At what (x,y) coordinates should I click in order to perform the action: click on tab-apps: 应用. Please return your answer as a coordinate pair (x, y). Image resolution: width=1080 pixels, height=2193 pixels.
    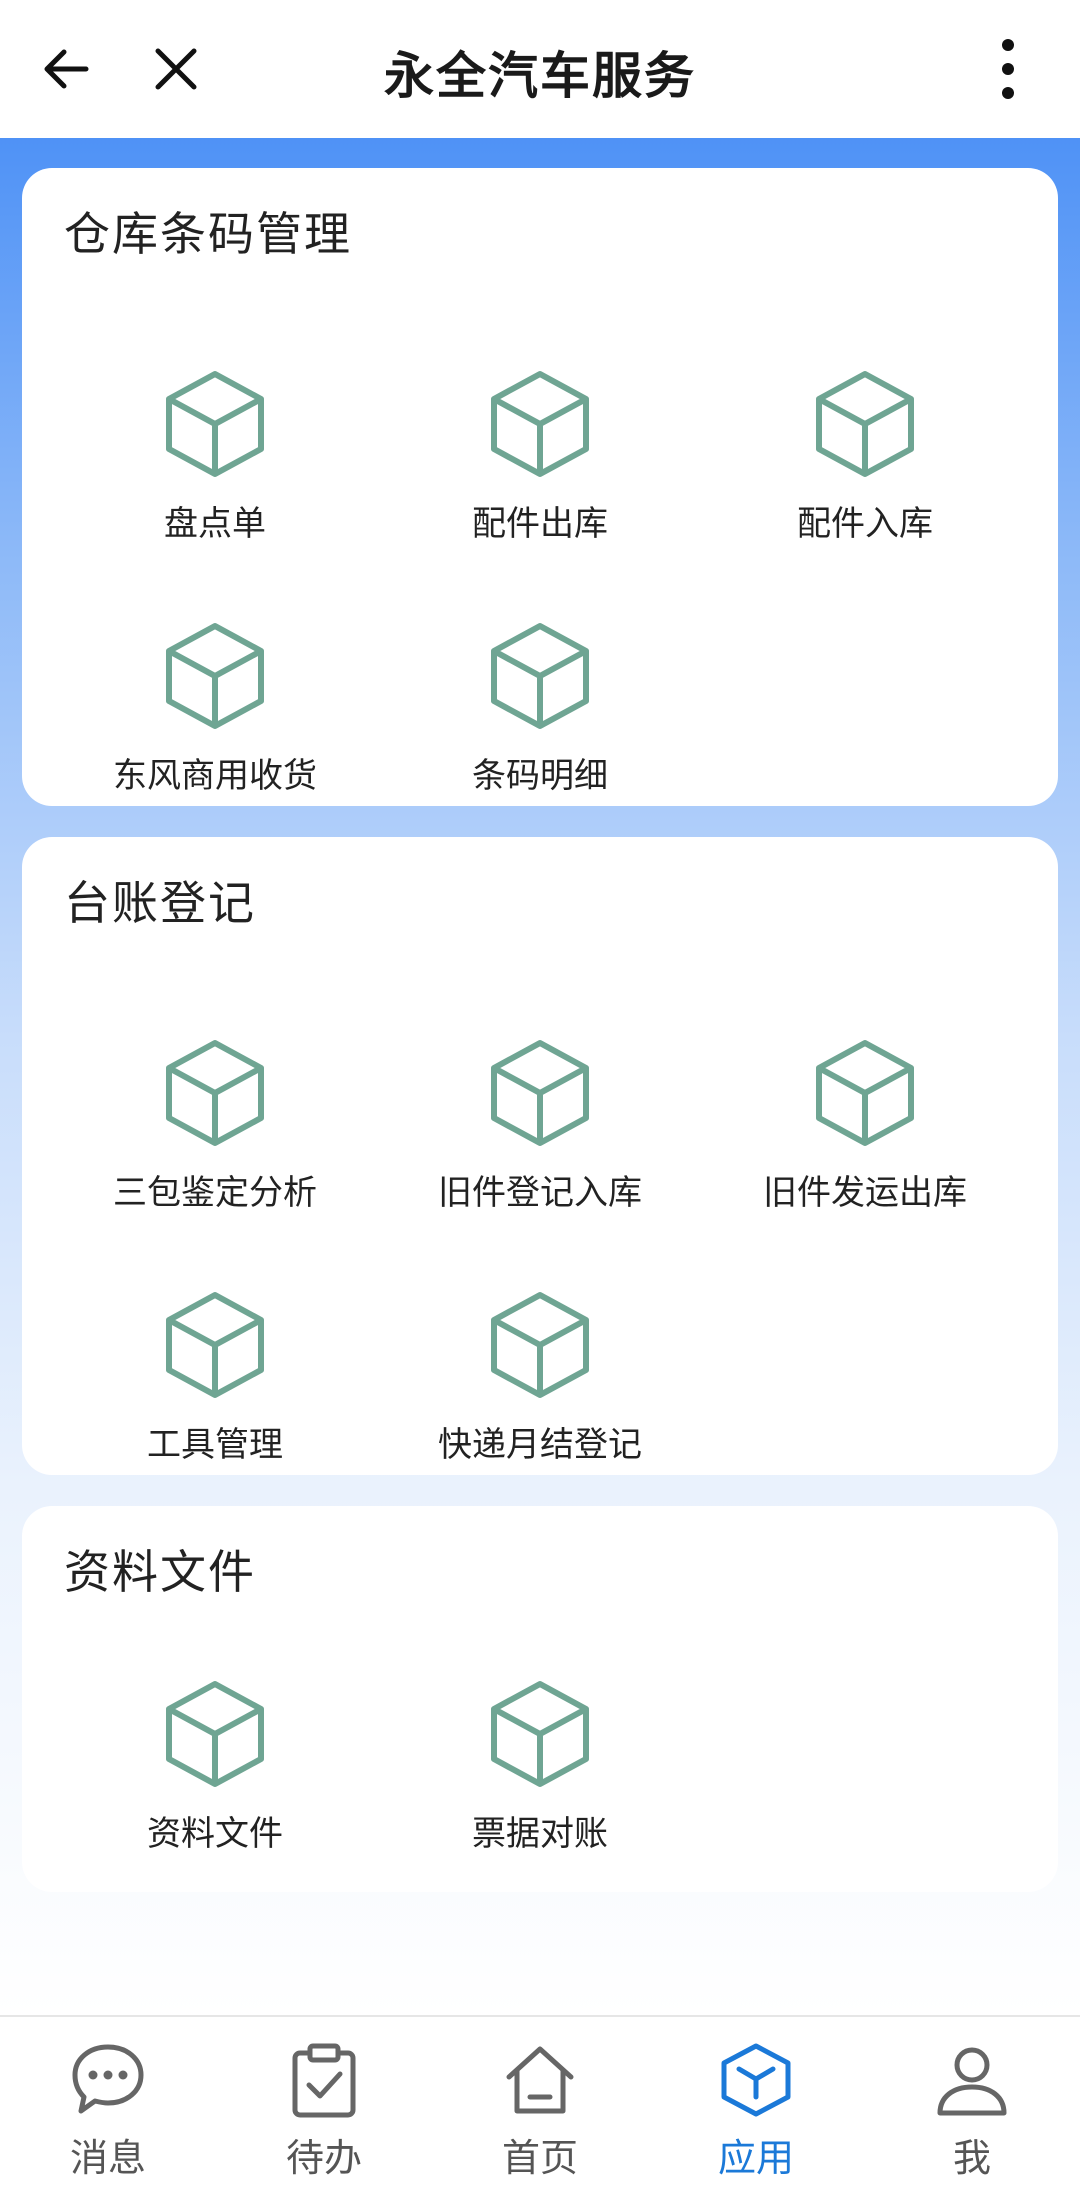
    Looking at the image, I should click on (756, 2105).